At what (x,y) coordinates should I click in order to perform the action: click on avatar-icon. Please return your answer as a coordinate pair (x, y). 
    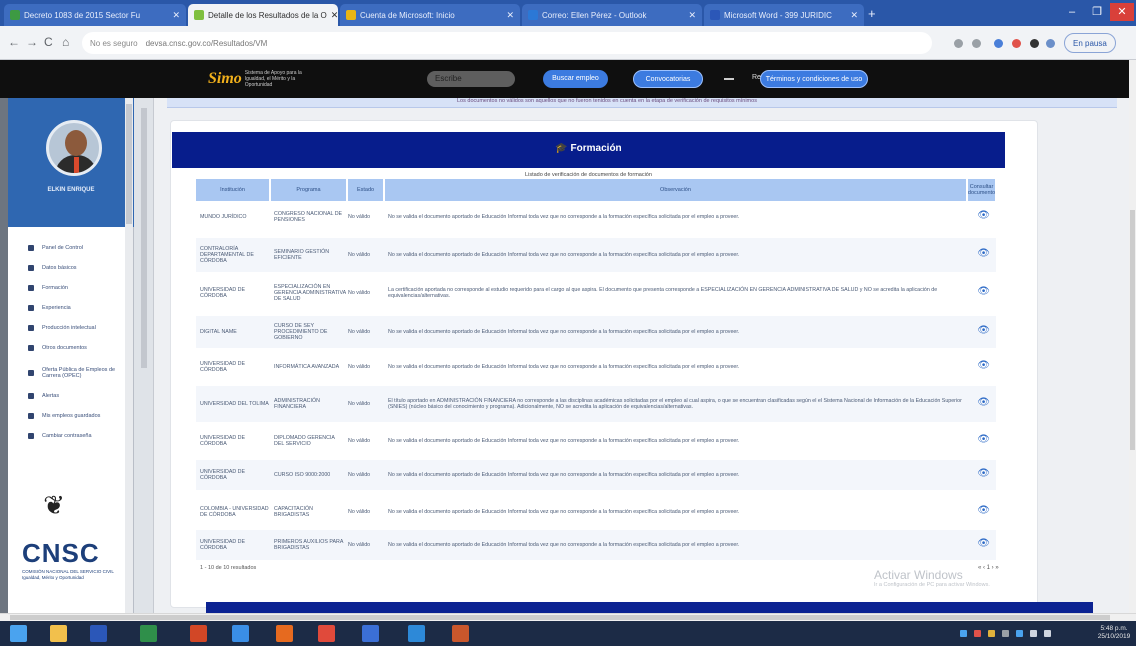
    Looking at the image, I should click on (1050, 43).